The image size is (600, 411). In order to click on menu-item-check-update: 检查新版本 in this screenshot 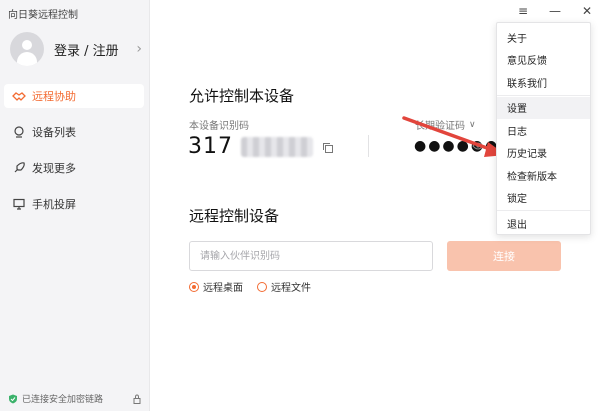, I will do `click(543, 175)`.